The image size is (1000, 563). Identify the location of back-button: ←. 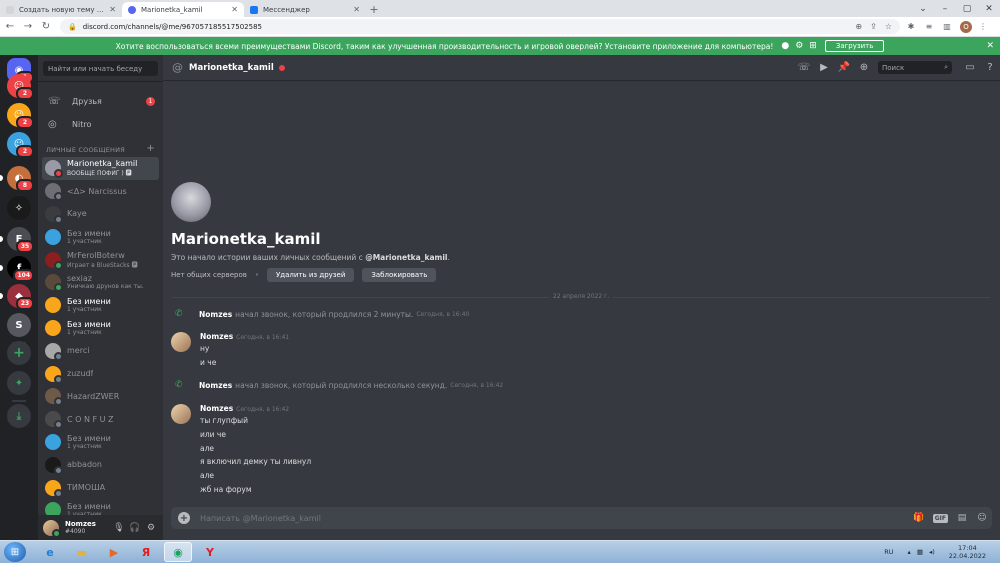
(10, 27).